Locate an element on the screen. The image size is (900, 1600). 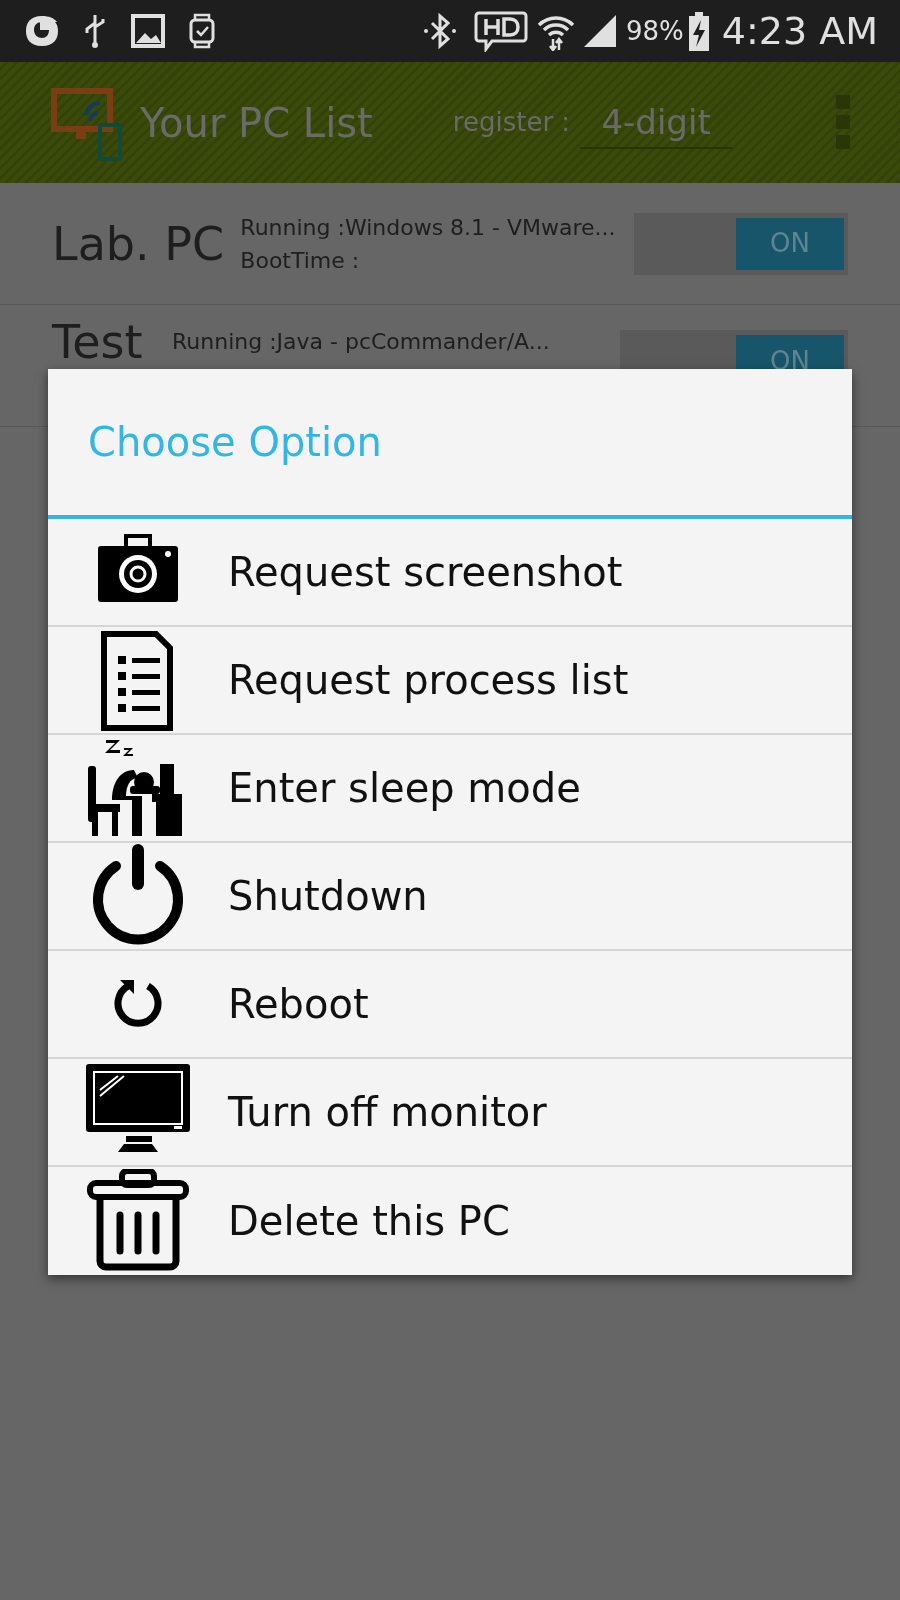
menu-item: Delete this PC is located at coordinates (450, 1221).